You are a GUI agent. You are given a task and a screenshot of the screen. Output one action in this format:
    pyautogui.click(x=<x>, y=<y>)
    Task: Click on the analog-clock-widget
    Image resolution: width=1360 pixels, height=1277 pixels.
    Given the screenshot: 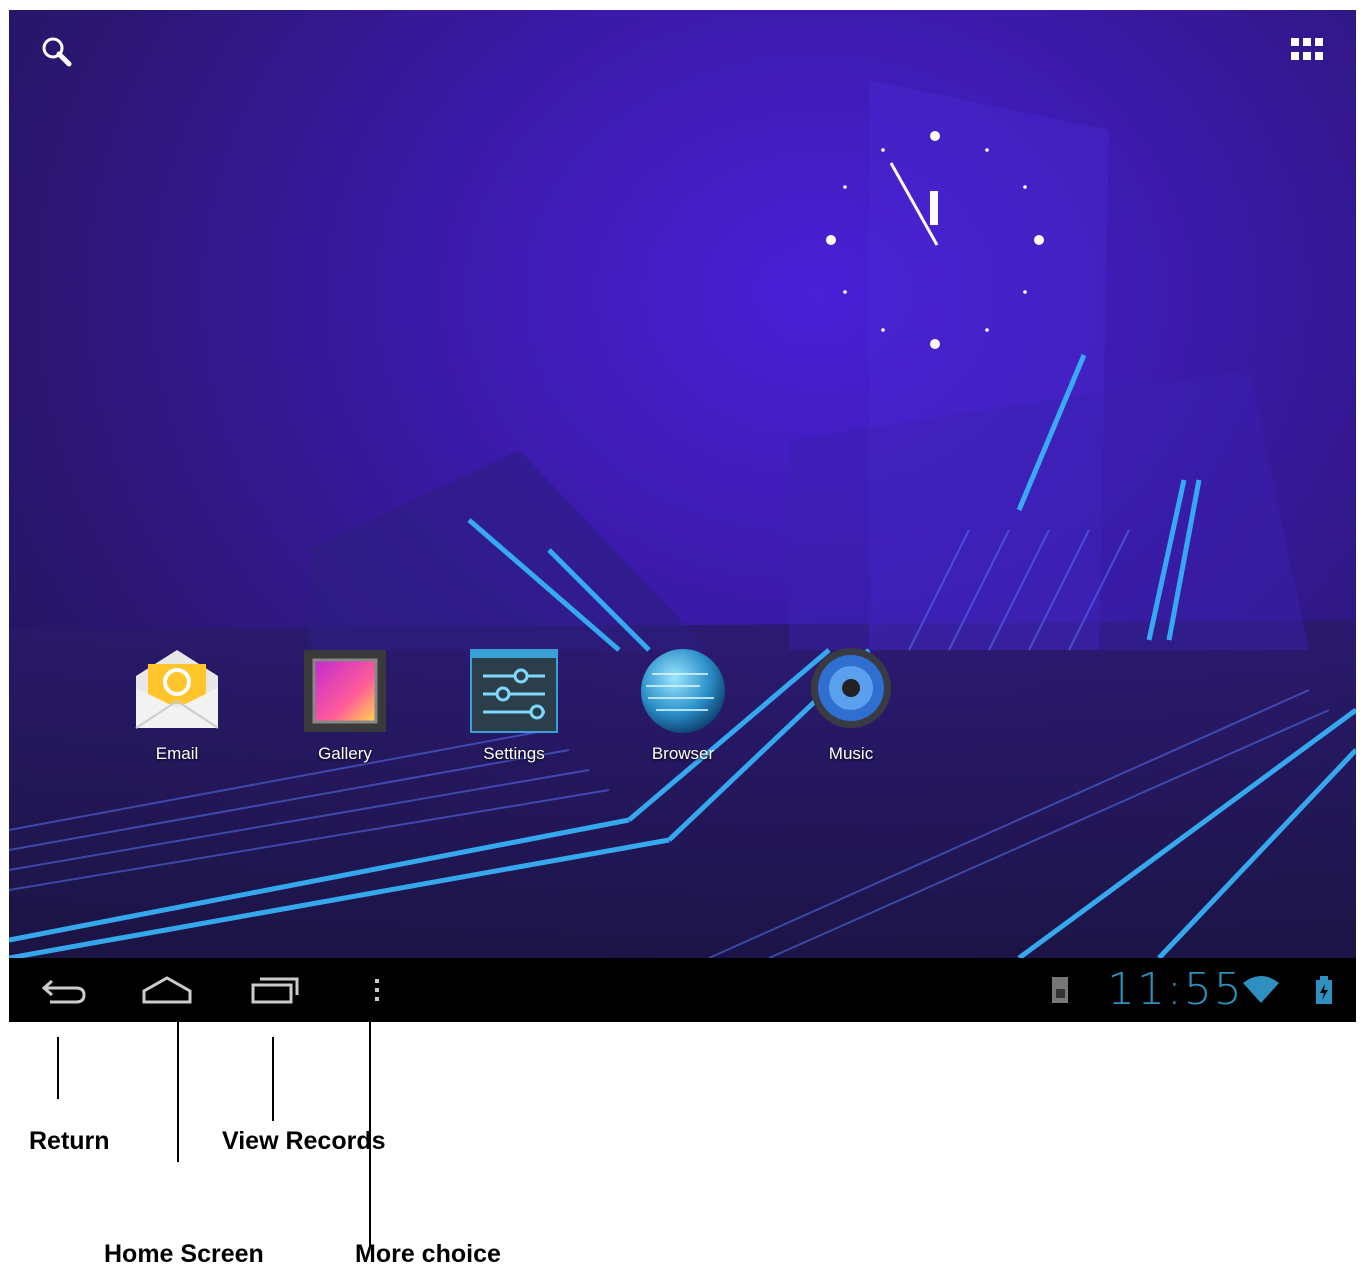 What is the action you would take?
    pyautogui.click(x=939, y=245)
    